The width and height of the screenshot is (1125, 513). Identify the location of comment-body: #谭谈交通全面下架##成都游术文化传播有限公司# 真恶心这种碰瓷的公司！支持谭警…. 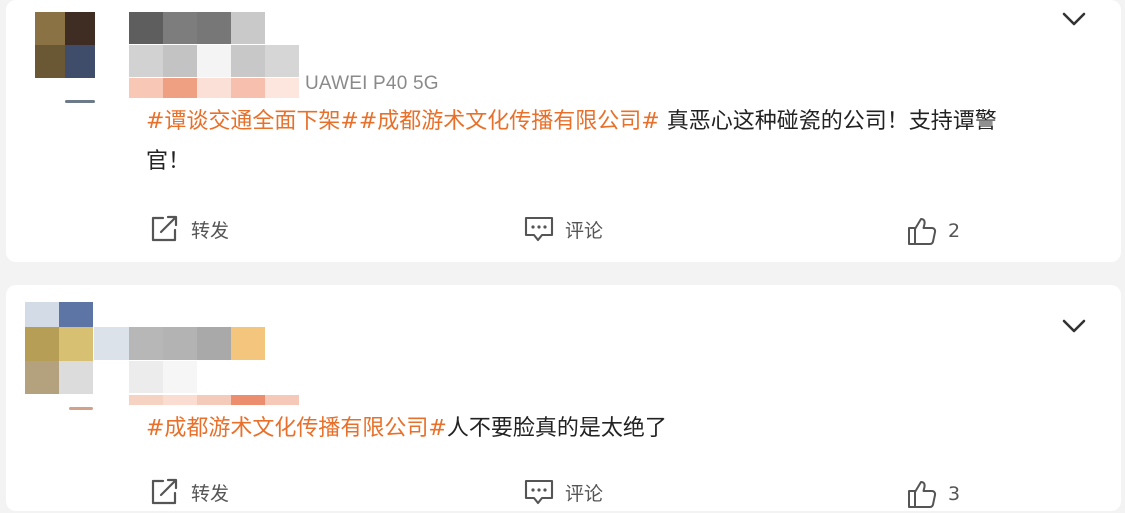
(616, 142).